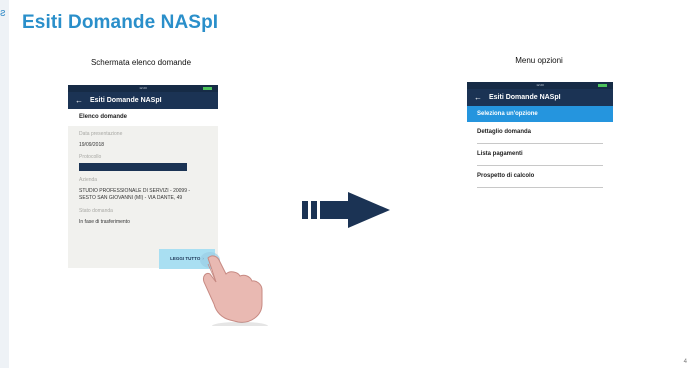  I want to click on section-title: Elenco domande, so click(143, 117).